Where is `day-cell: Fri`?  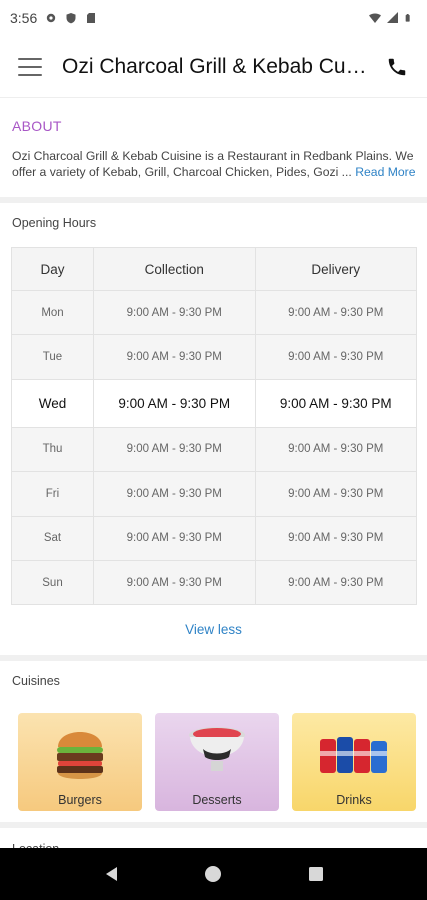 day-cell: Fri is located at coordinates (52, 494).